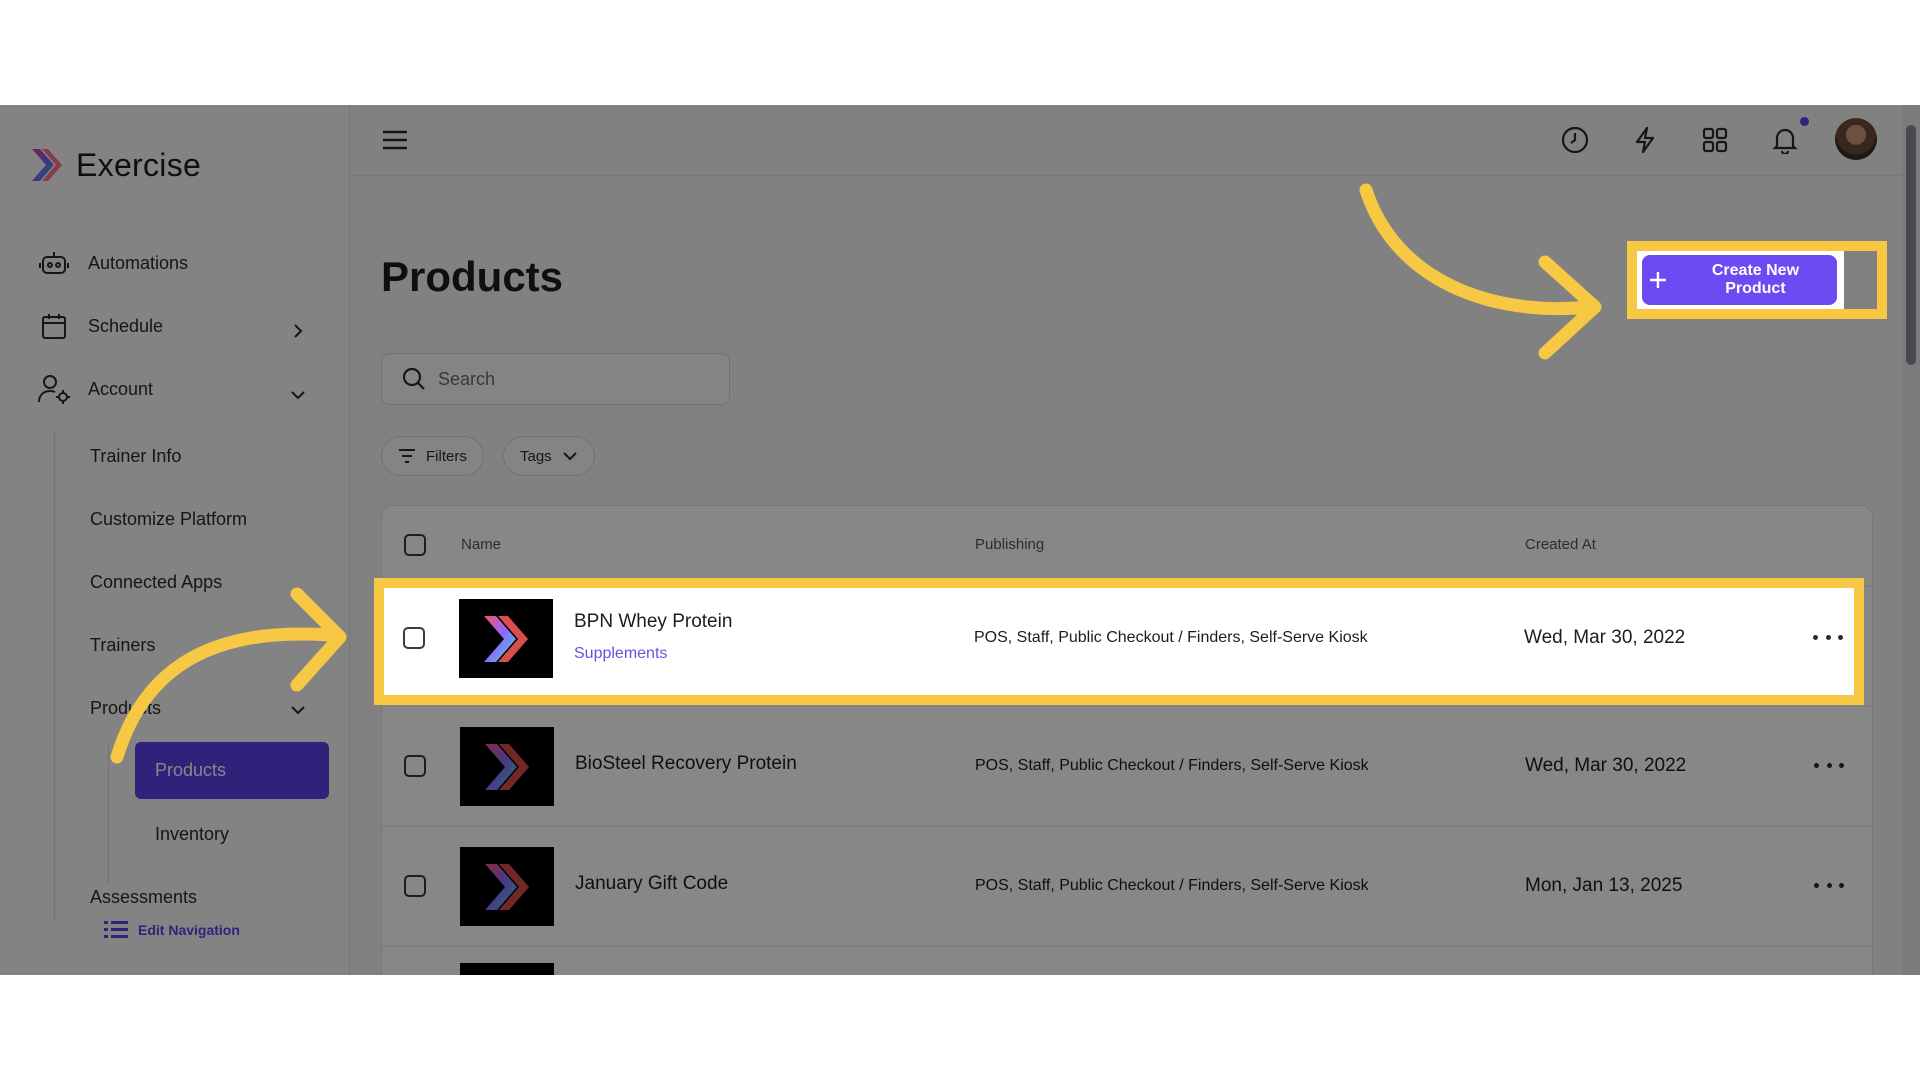  Describe the element at coordinates (1478, 249) in the screenshot. I see `arrow-to-create-button` at that location.